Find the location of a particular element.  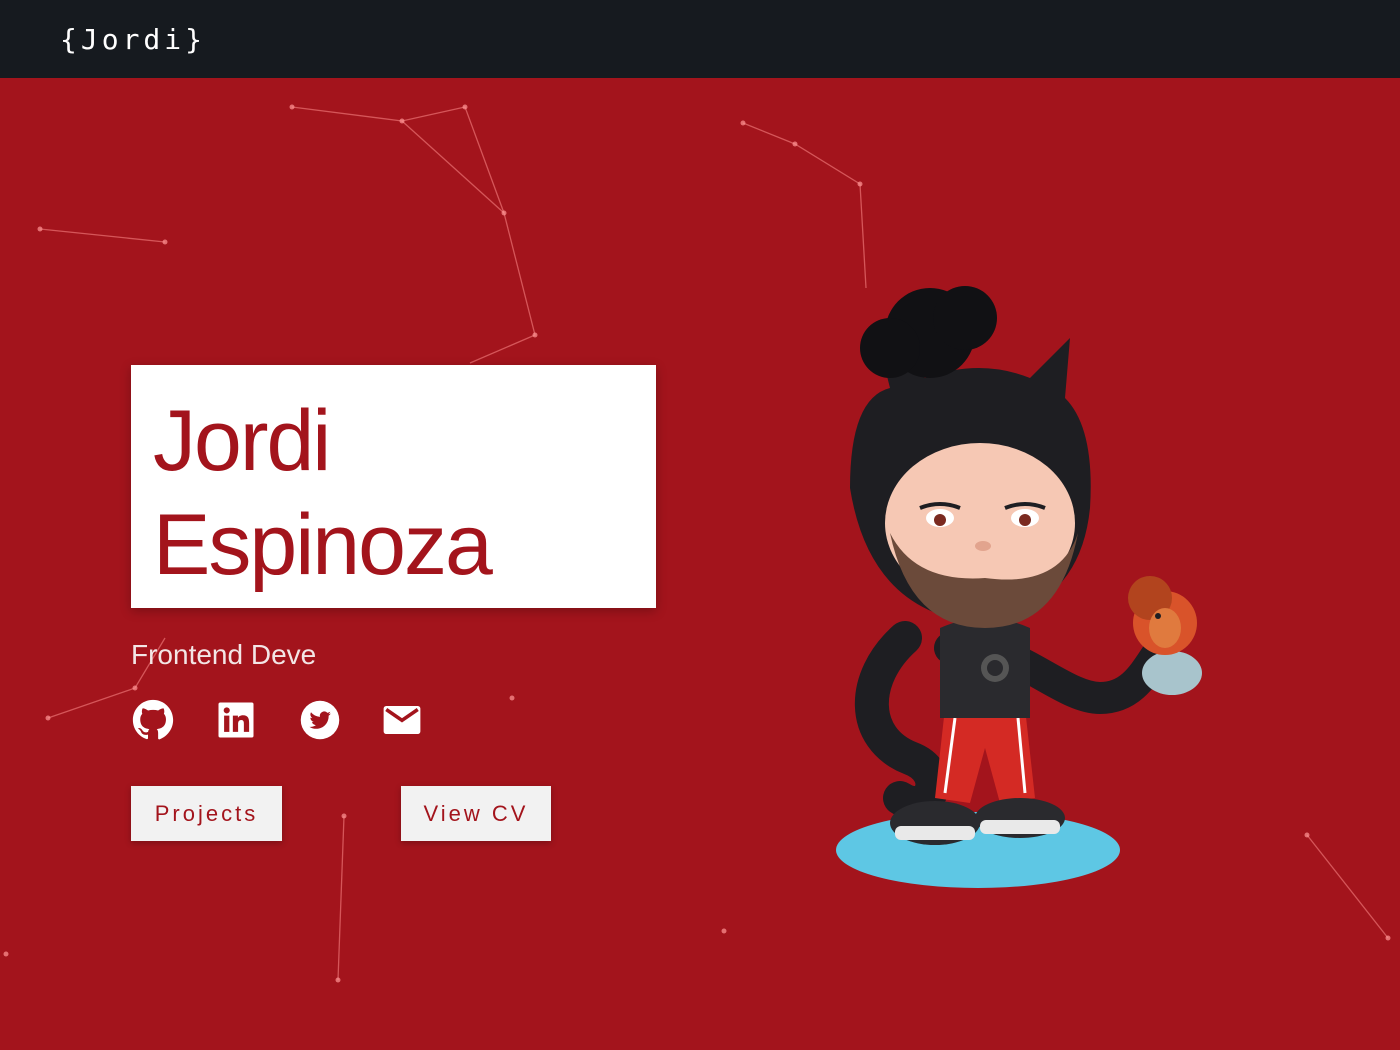

linkedin-link is located at coordinates (236, 720).